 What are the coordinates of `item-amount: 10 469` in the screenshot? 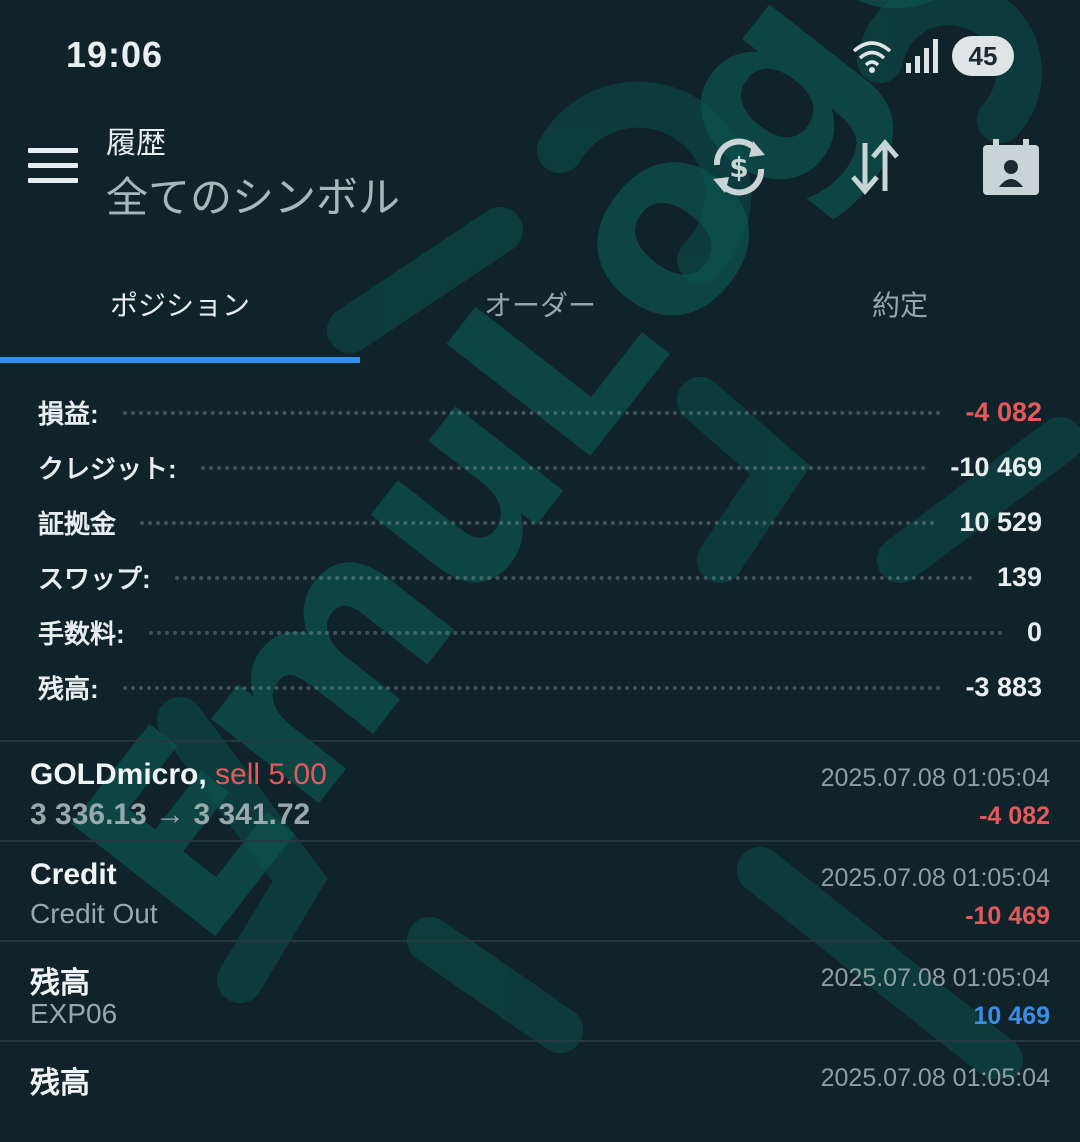 It's located at (1011, 1016).